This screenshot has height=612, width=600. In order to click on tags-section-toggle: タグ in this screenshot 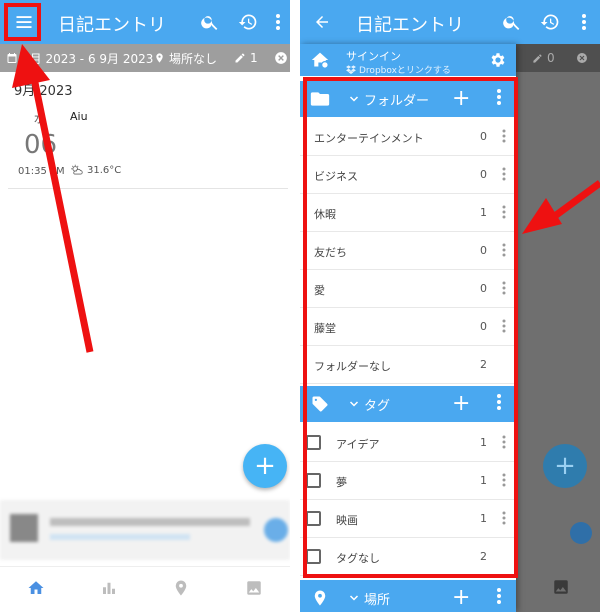, I will do `click(369, 404)`.